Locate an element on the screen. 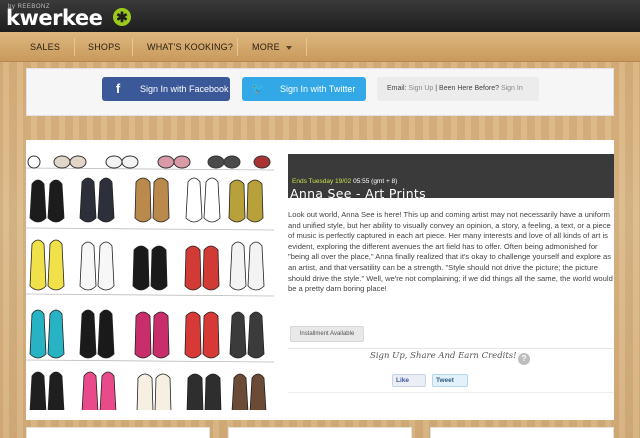  twitter-signin-button: 🐦 Sign In with Twitter is located at coordinates (304, 89).